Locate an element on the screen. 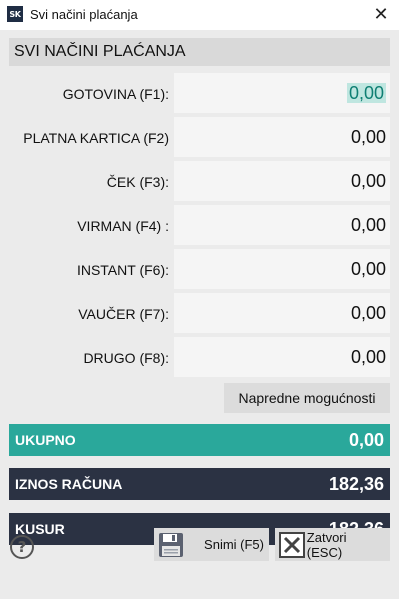 This screenshot has height=599, width=399. close-box-icon is located at coordinates (292, 545).